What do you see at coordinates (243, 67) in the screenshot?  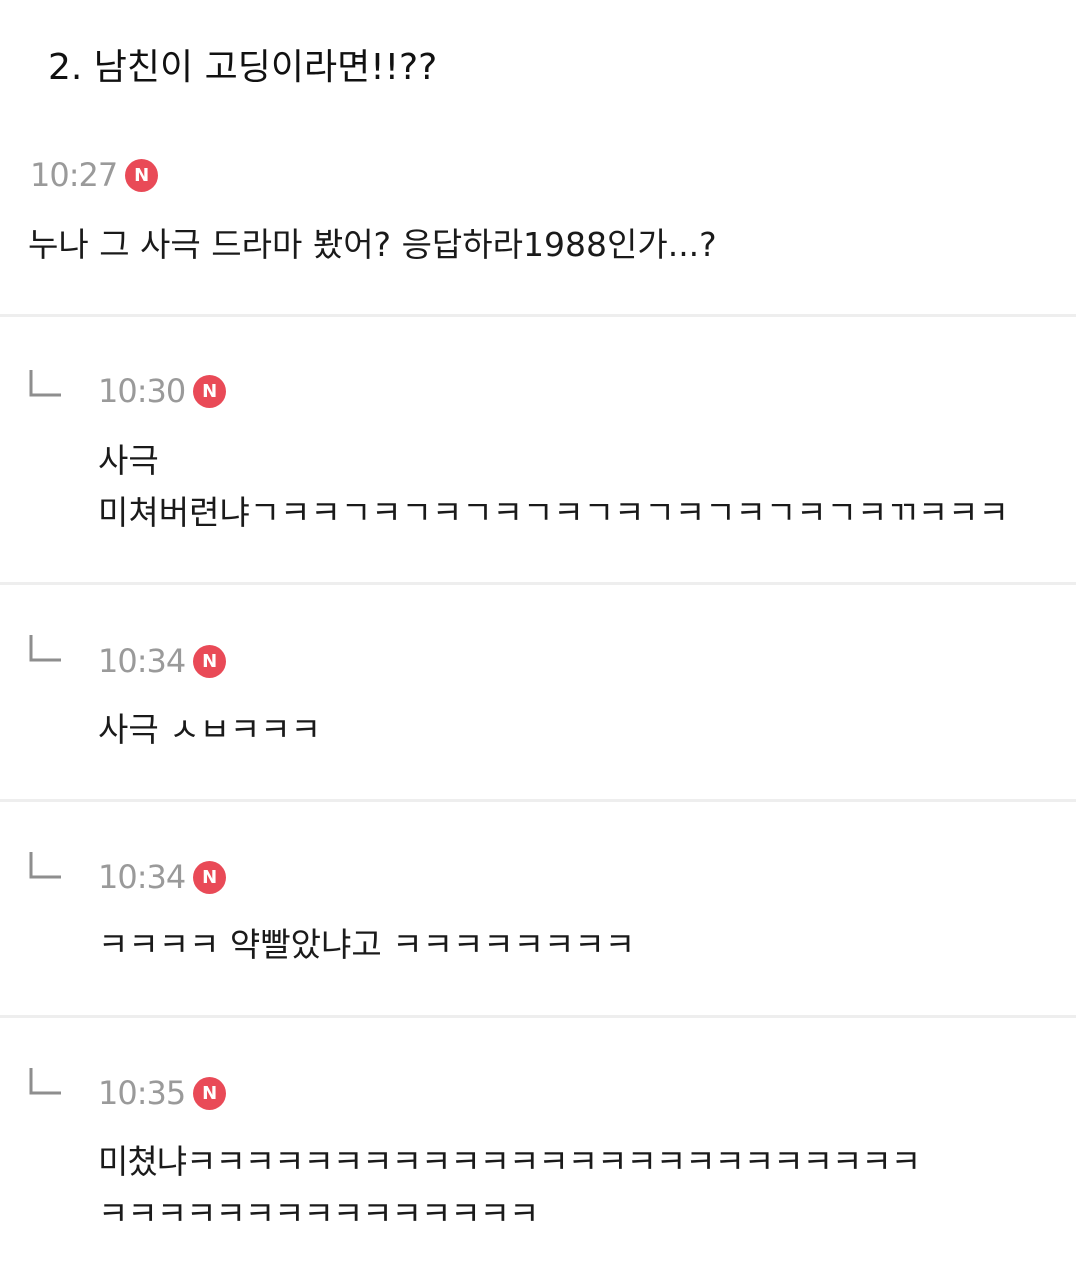 I see `page-title: 2. 남친이 고딩이라면!!??` at bounding box center [243, 67].